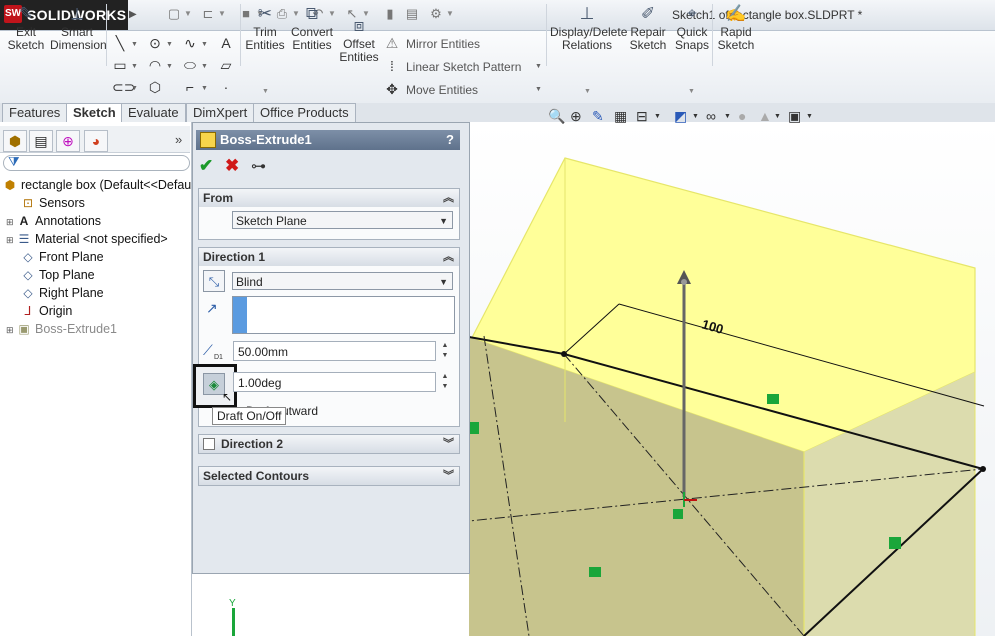  I want to click on tab-sketch: Sketch, so click(94, 113).